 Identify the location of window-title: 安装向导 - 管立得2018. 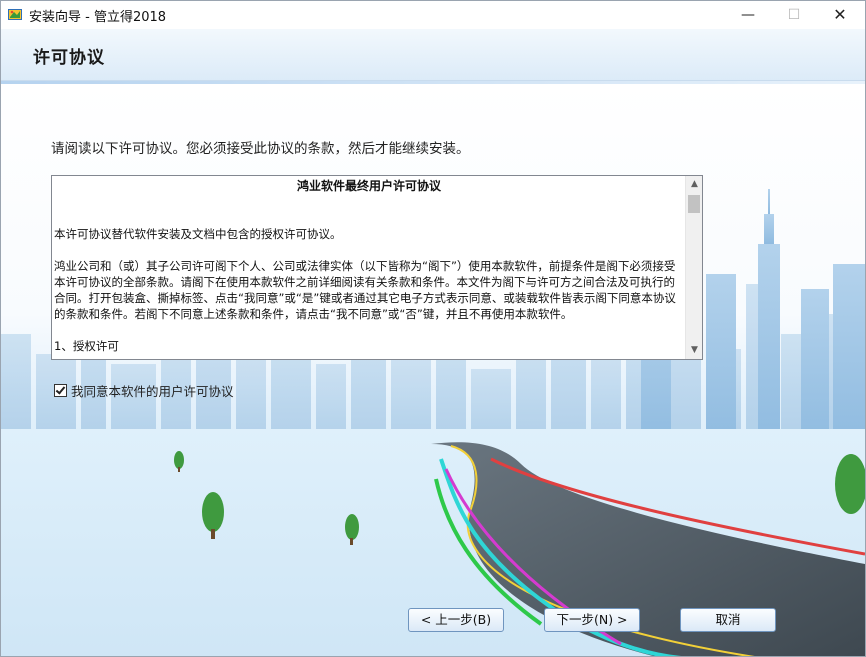
(98, 17).